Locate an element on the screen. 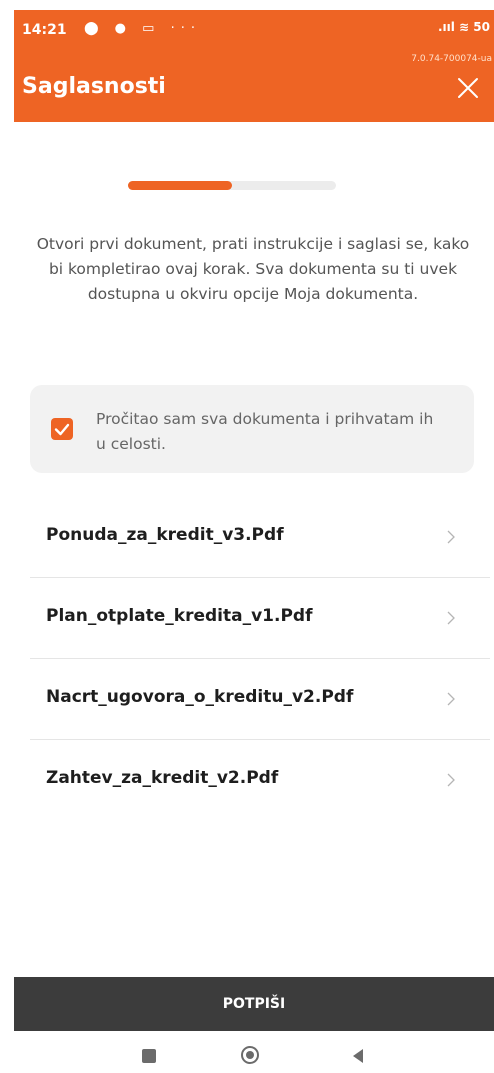 Image resolution: width=494 pixels, height=1073 pixels. checkmark-icon is located at coordinates (62, 429).